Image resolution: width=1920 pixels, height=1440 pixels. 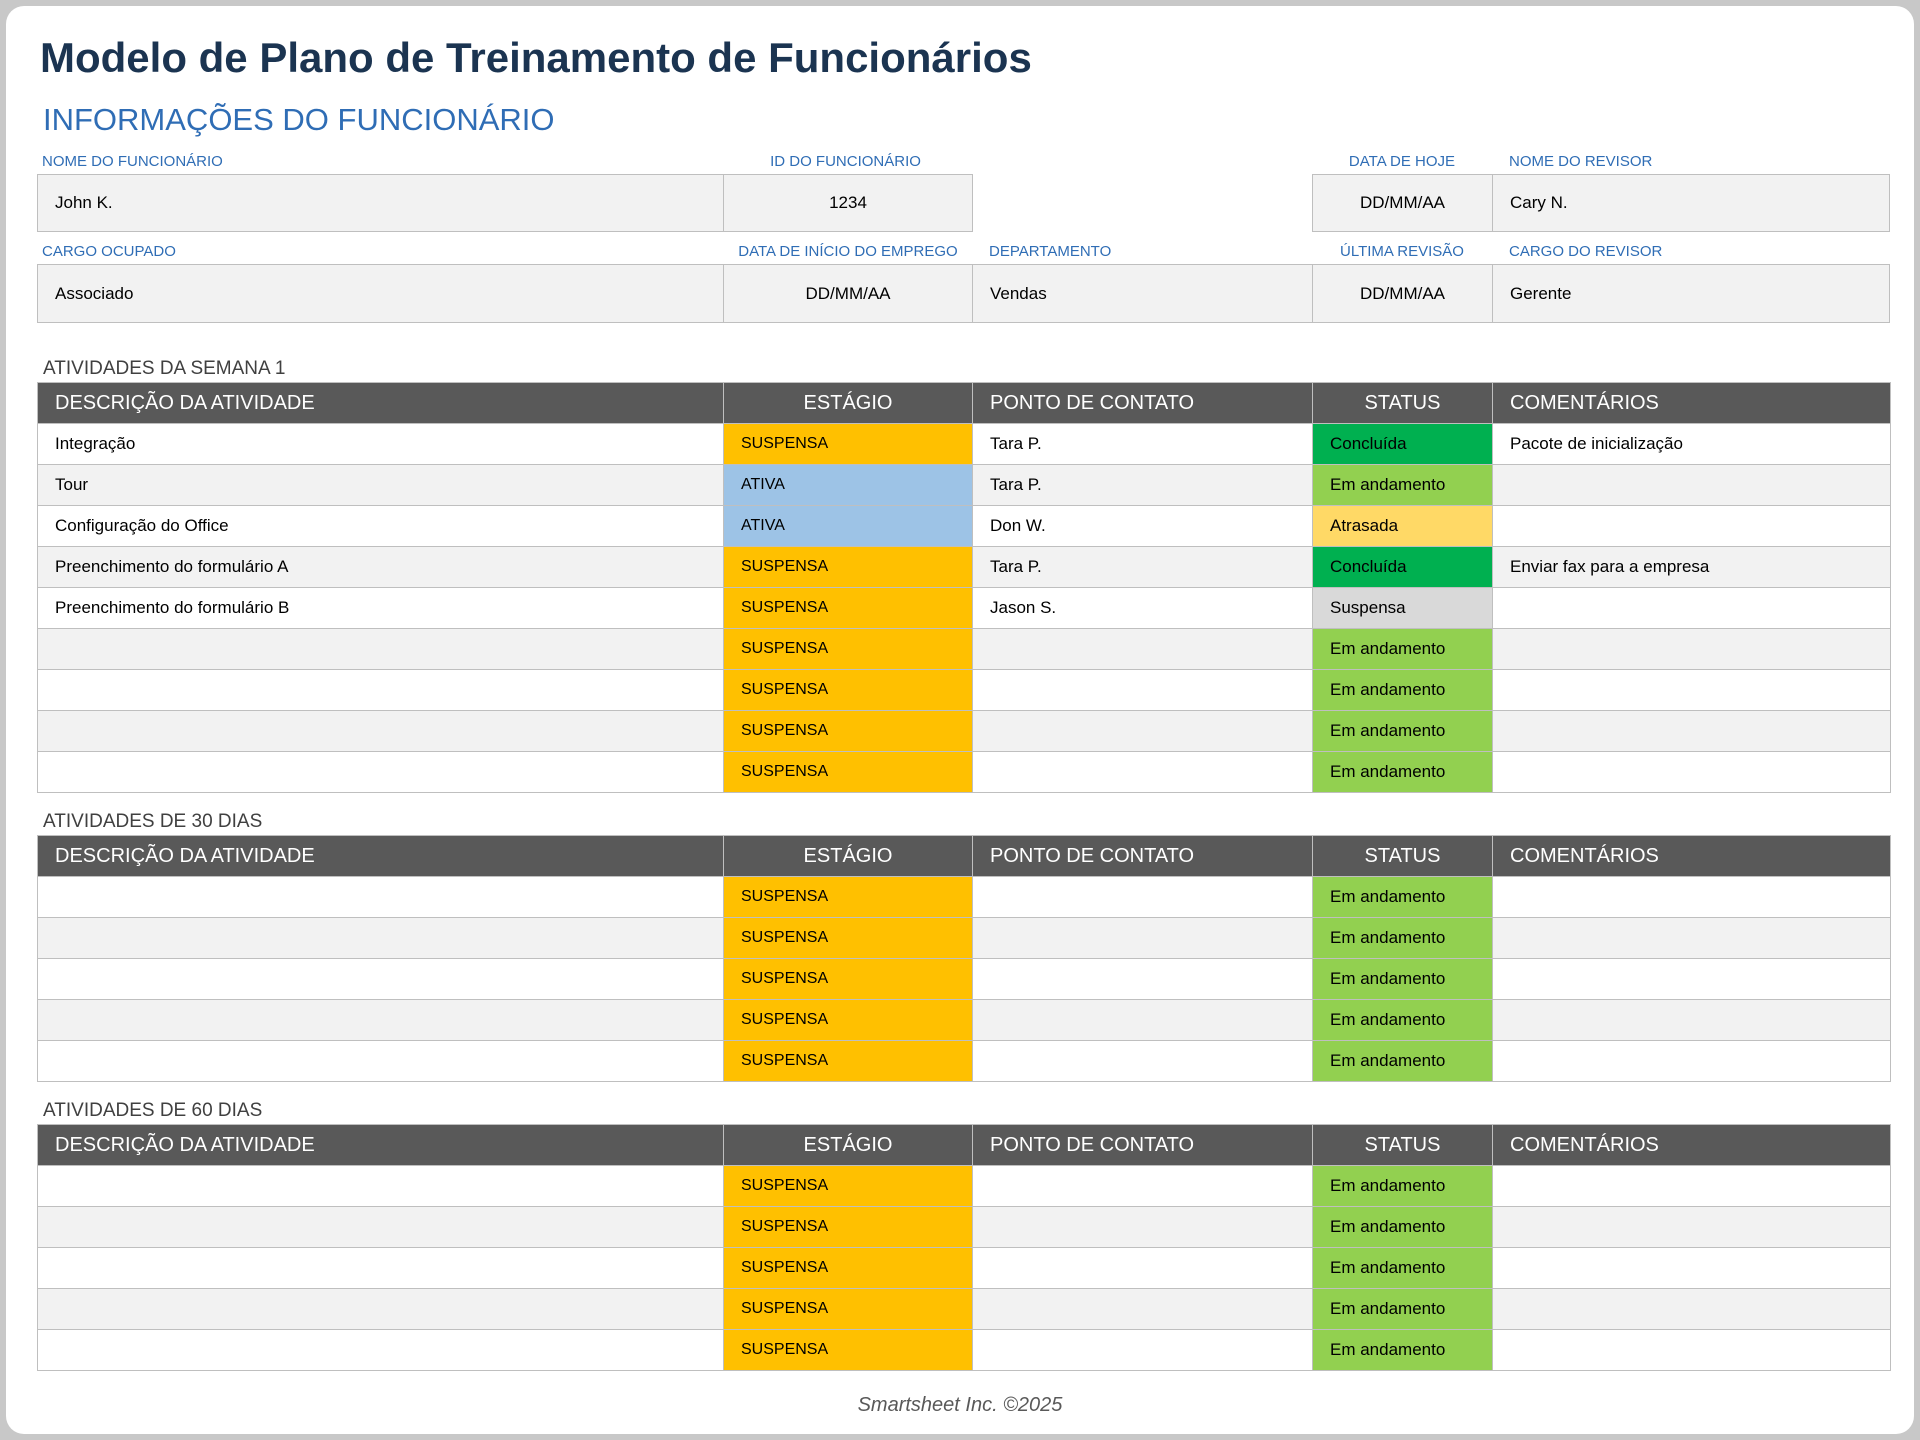 I want to click on status-cell: Concluída, so click(x=1402, y=444).